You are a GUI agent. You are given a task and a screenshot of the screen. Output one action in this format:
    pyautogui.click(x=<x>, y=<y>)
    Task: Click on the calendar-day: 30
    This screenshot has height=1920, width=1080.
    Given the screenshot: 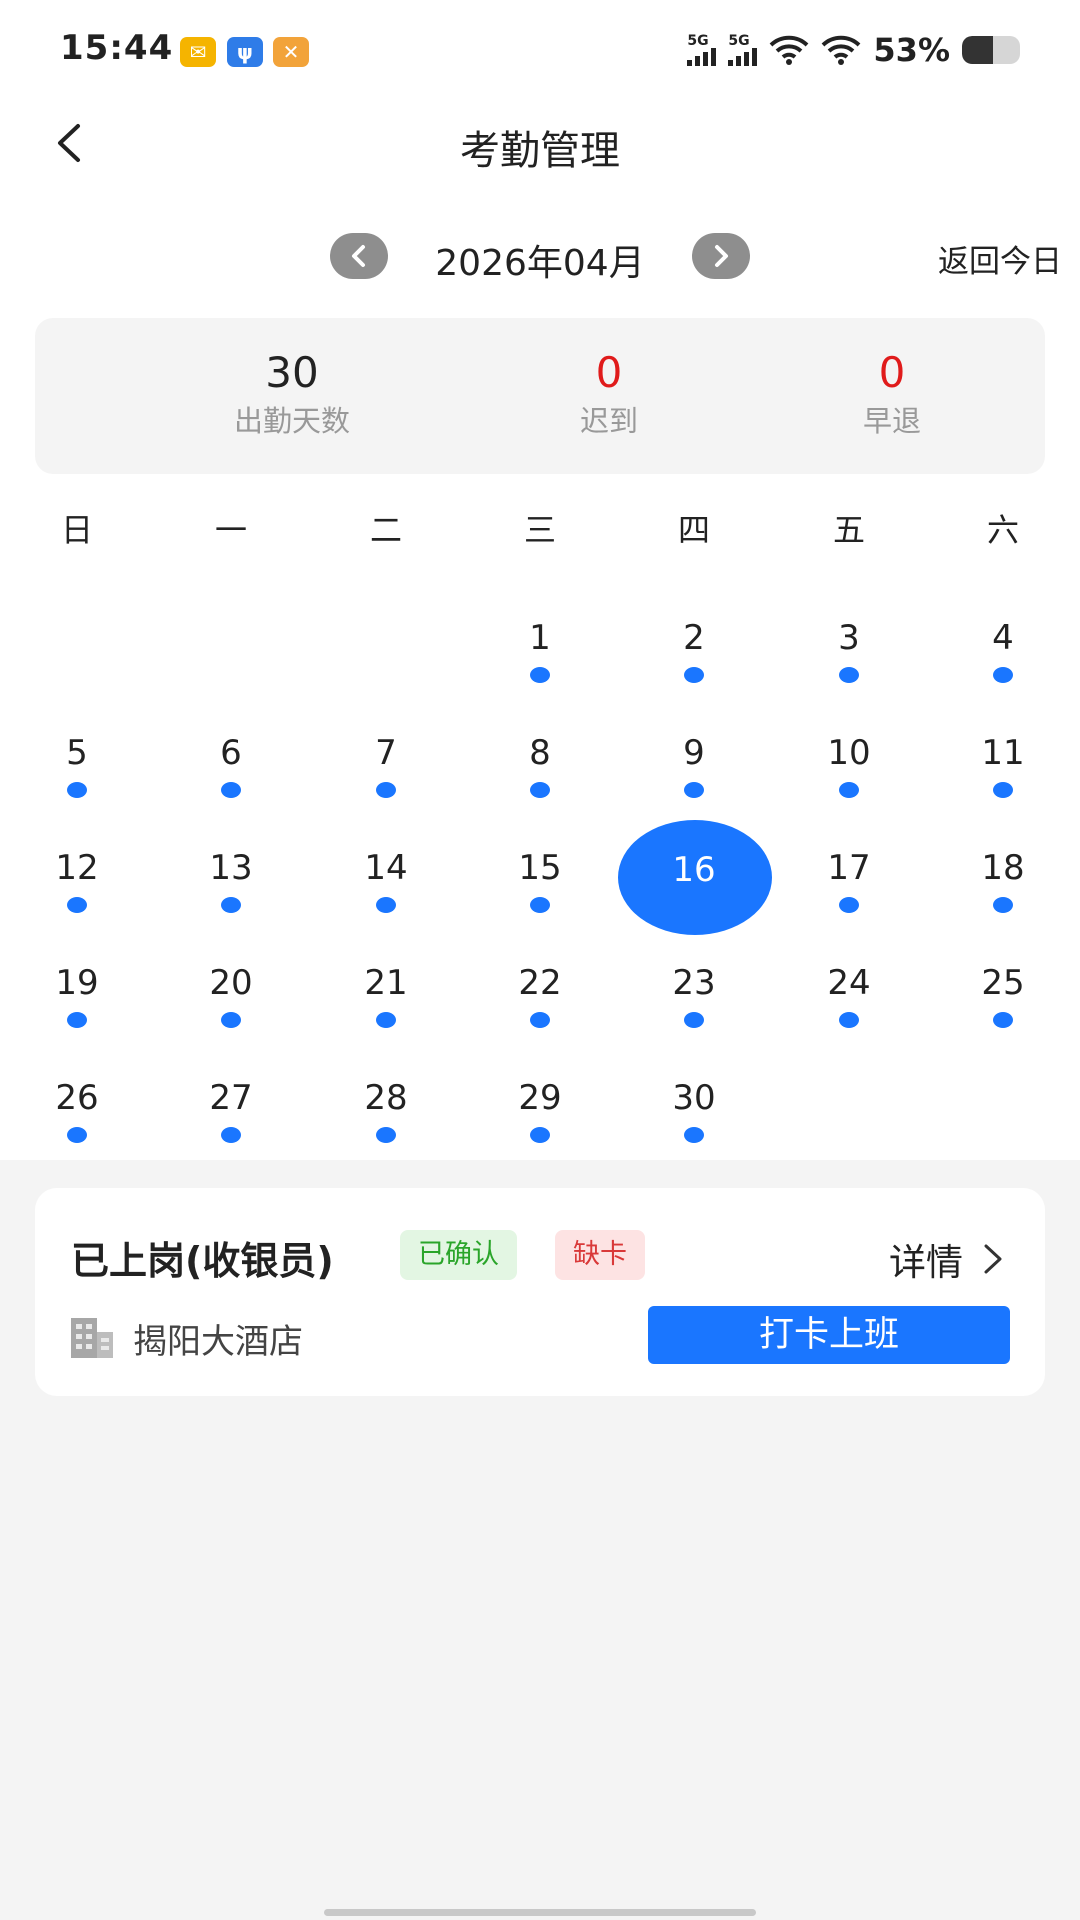 What is the action you would take?
    pyautogui.click(x=694, y=1107)
    